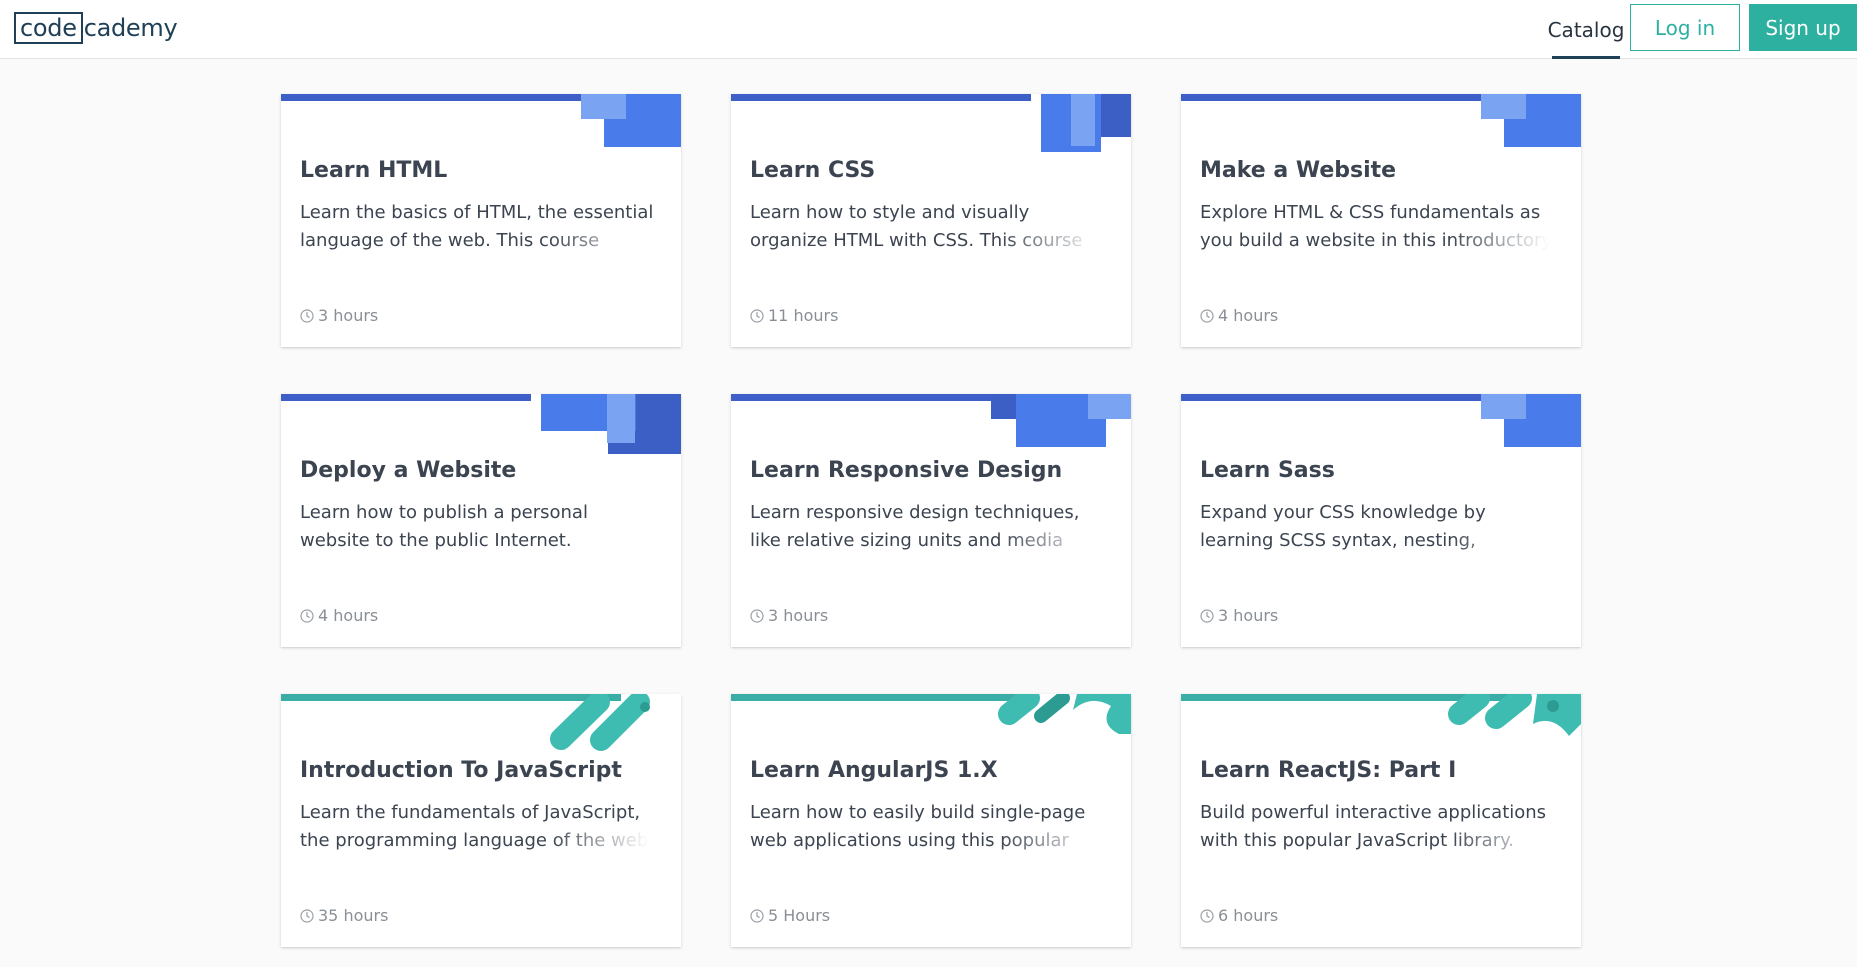  I want to click on duration-label: 35 hours, so click(353, 915).